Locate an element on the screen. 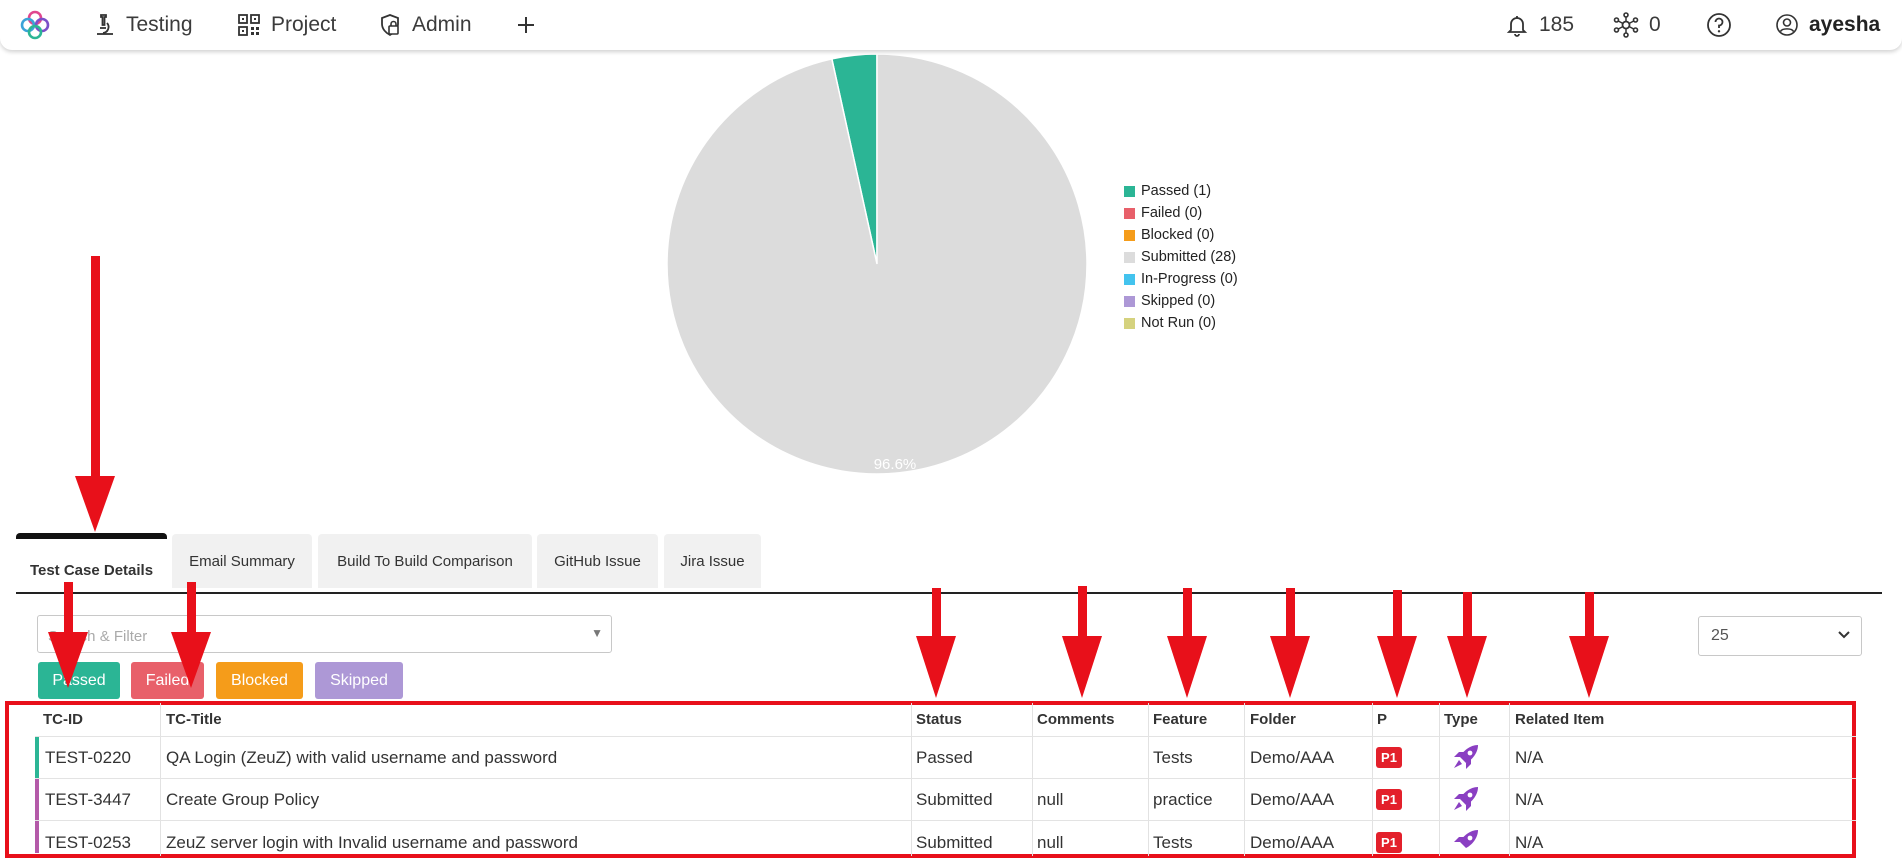 The width and height of the screenshot is (1902, 862). plus-icon is located at coordinates (526, 25).